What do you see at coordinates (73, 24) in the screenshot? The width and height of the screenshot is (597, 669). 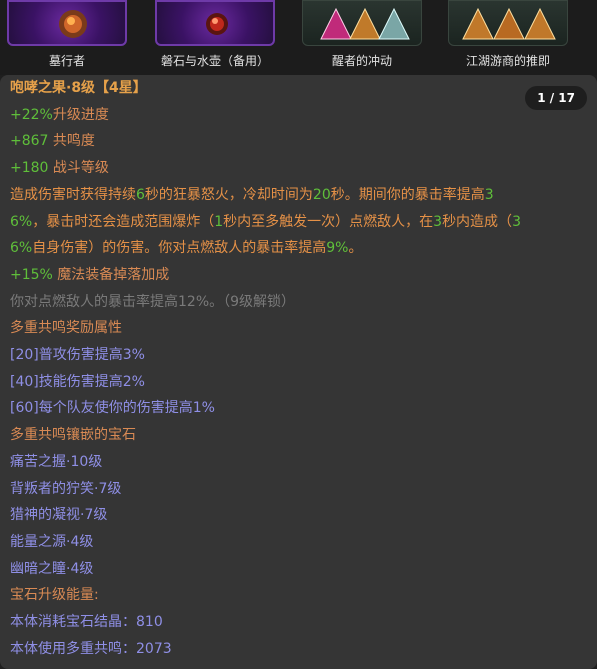 I see `ember-orb-icon` at bounding box center [73, 24].